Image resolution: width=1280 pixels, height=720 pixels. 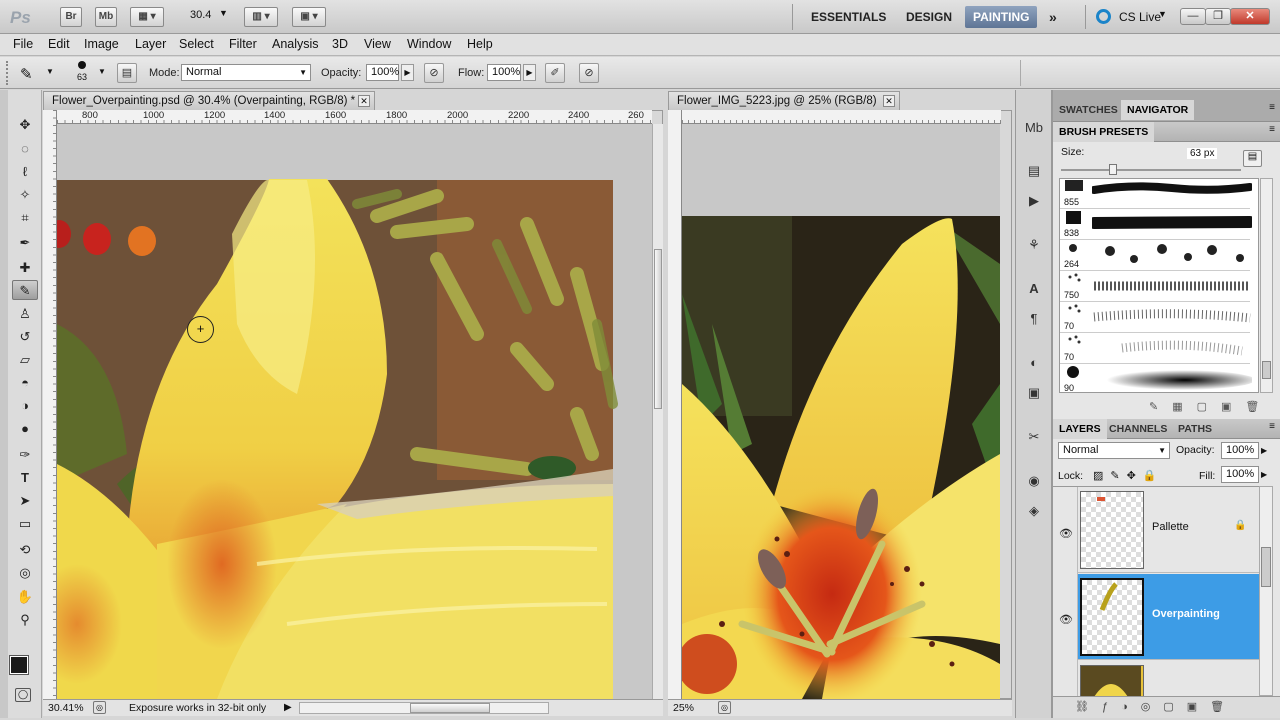 What do you see at coordinates (1034, 319) in the screenshot?
I see `paragraph-panel-icon: ¶` at bounding box center [1034, 319].